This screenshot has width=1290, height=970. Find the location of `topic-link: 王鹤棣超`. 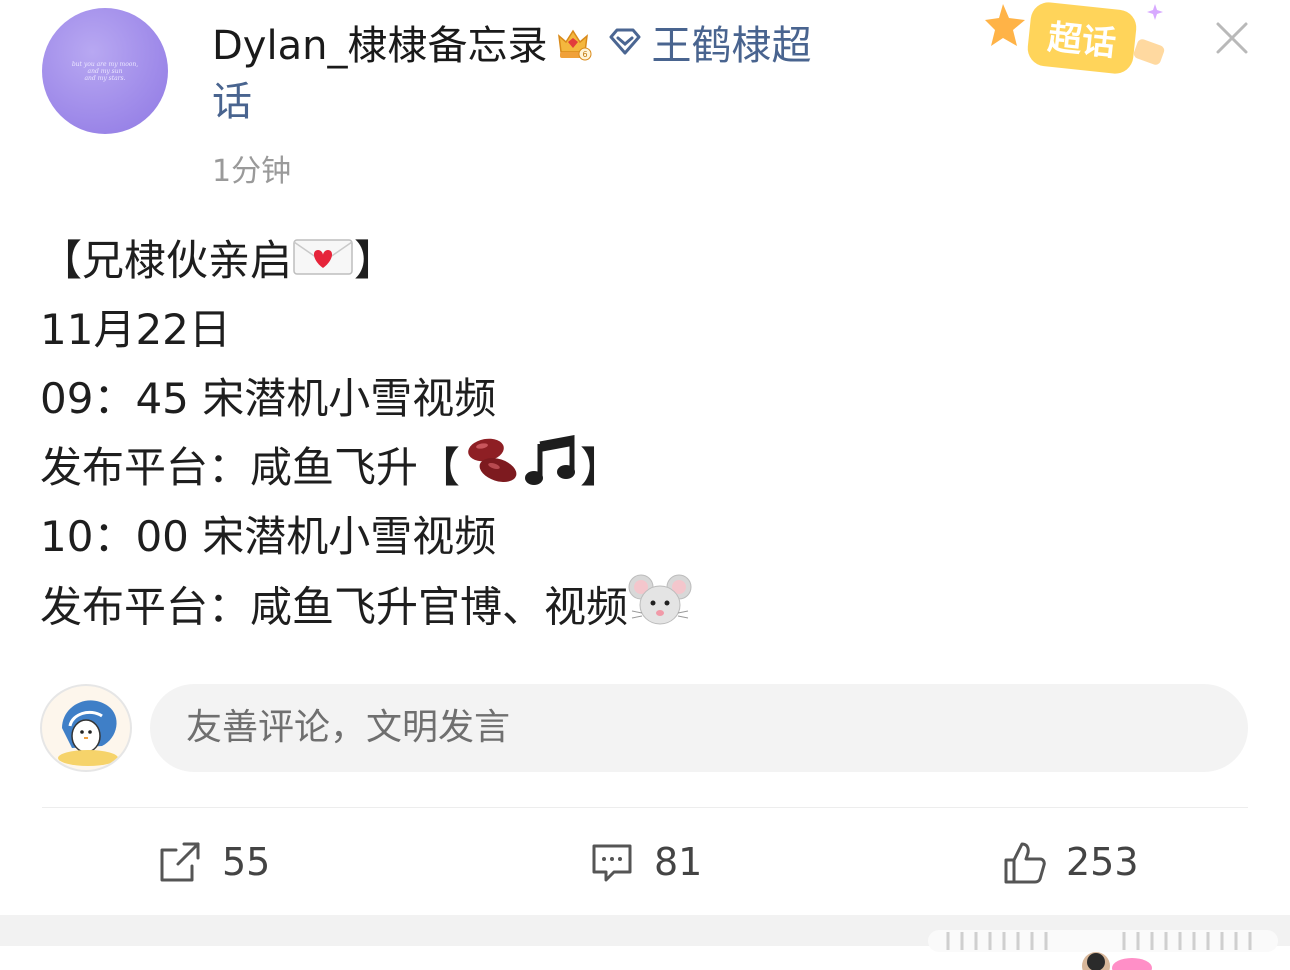

topic-link: 王鹤棣超 is located at coordinates (731, 42).